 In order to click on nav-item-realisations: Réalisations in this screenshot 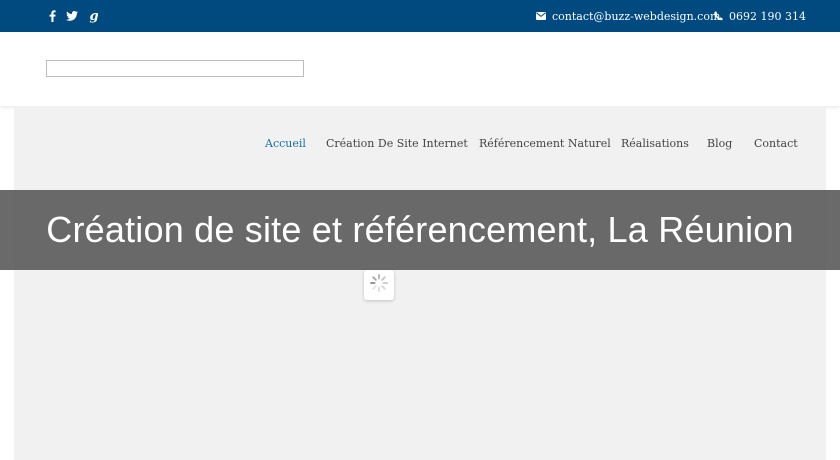, I will do `click(655, 143)`.